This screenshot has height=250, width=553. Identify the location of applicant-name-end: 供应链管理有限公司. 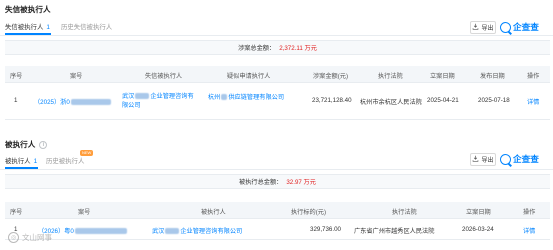
(256, 97).